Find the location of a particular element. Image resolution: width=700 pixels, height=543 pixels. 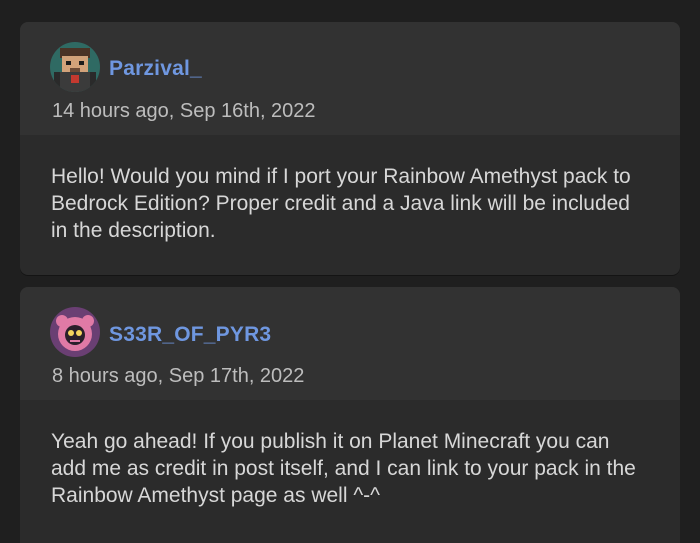

pink-creature-avatar-icon is located at coordinates (75, 332).